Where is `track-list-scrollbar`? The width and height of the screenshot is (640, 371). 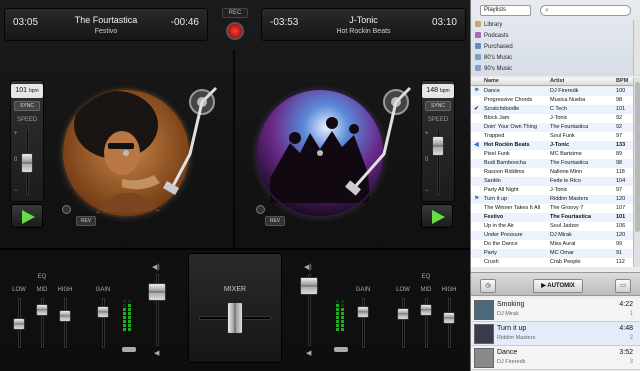
track-list-scrollbar is located at coordinates (636, 172).